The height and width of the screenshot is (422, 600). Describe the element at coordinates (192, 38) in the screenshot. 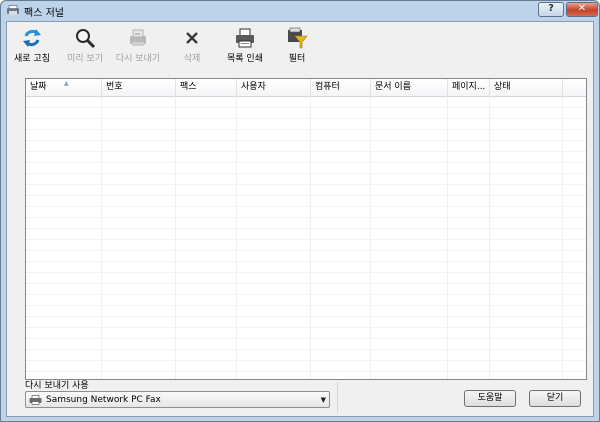

I see `delete-x-icon` at that location.